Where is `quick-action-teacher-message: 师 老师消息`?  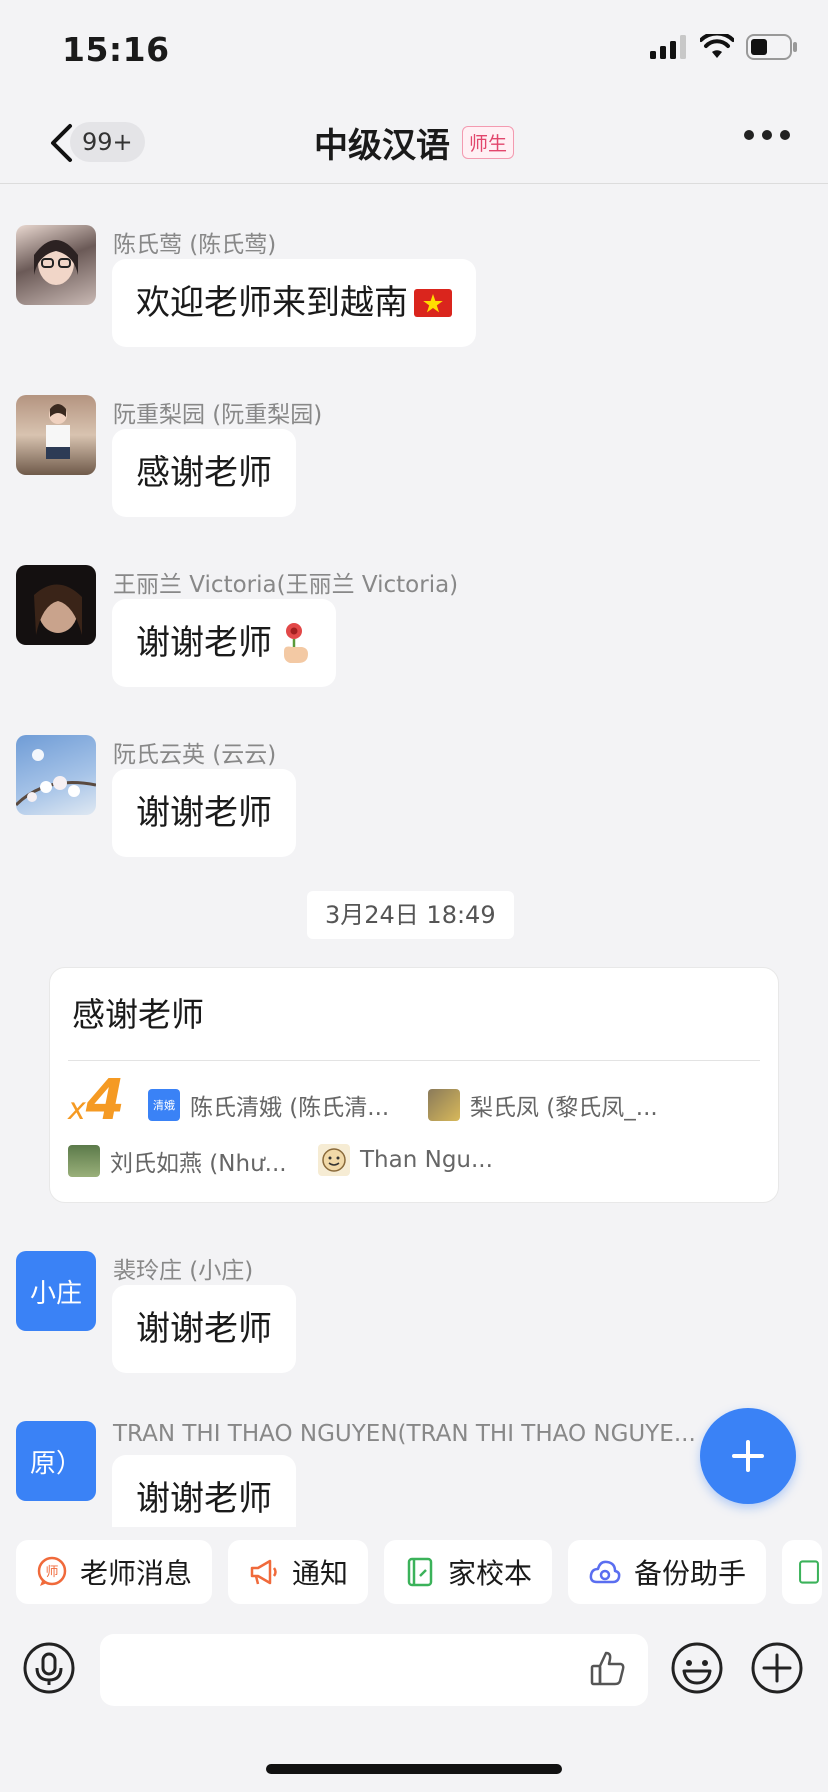
quick-action-teacher-message: 师 老师消息 is located at coordinates (114, 1572).